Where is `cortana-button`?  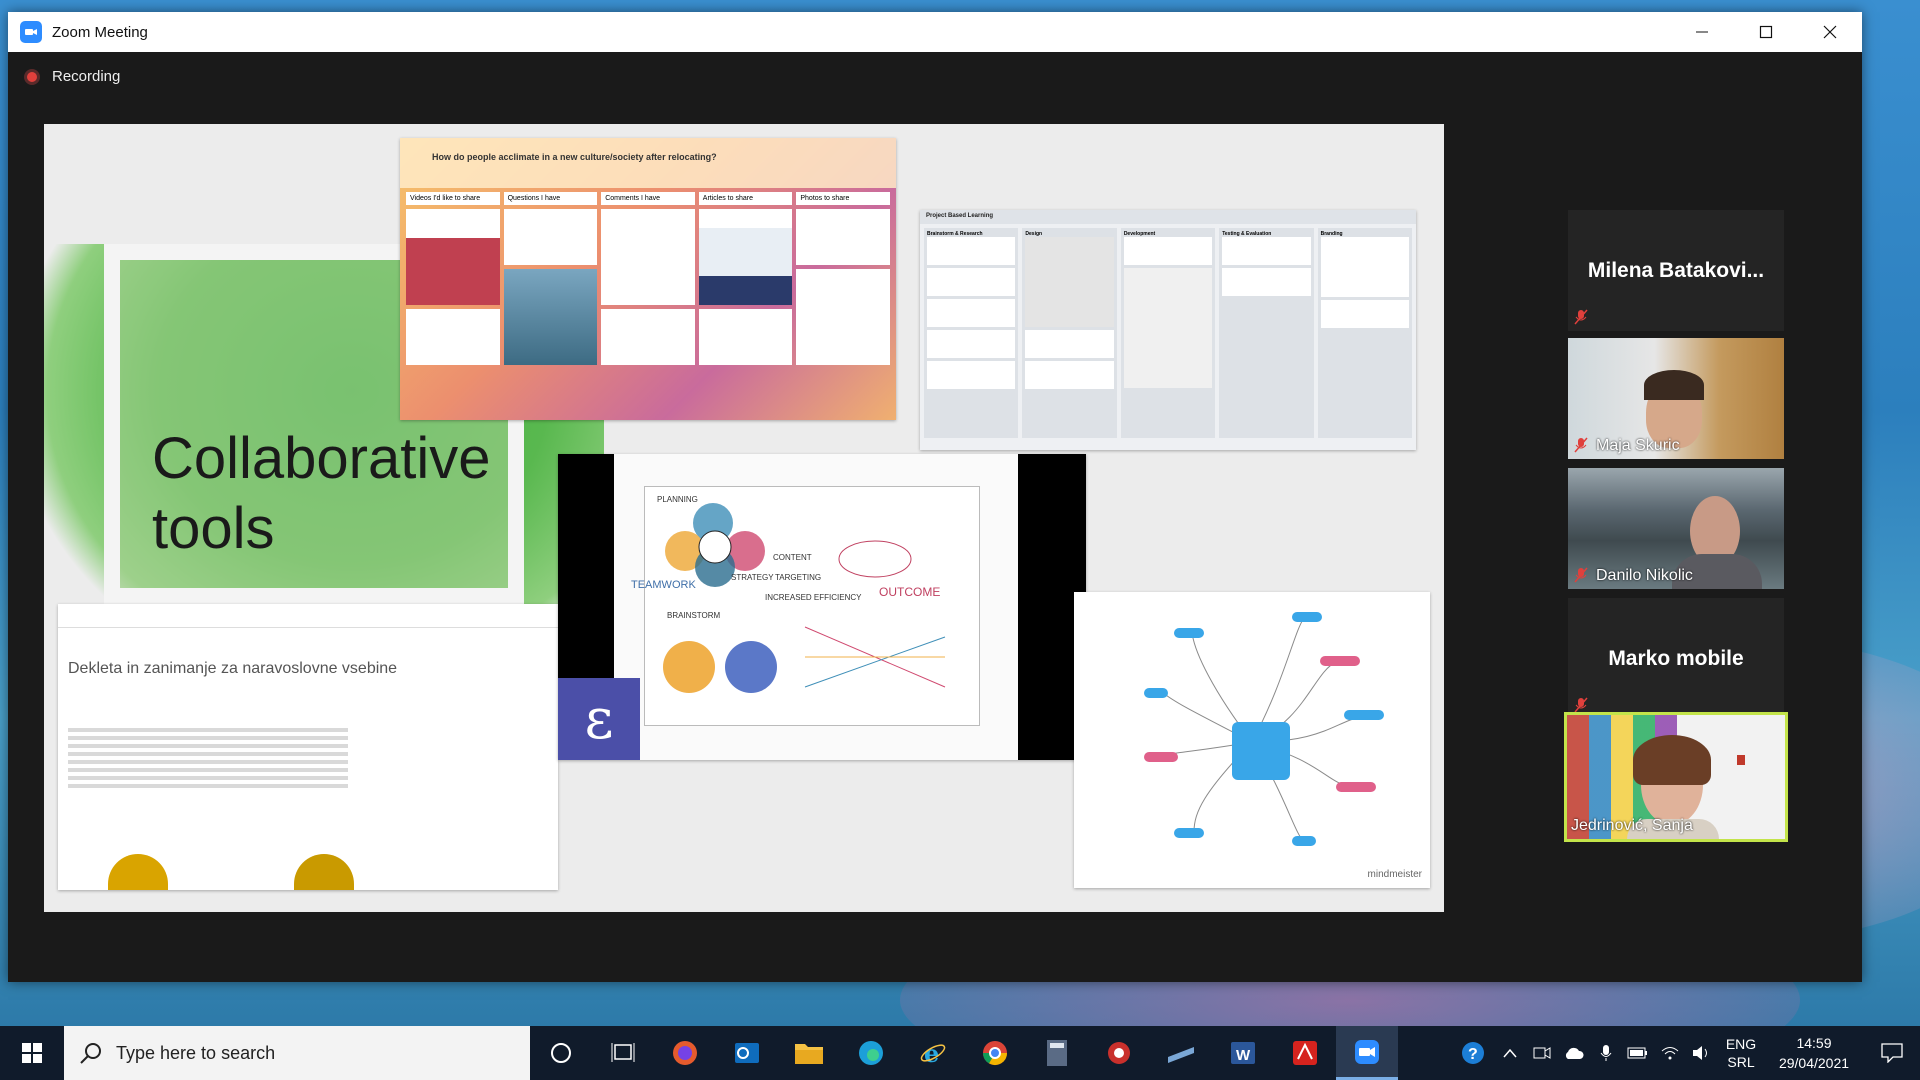 cortana-button is located at coordinates (561, 1053).